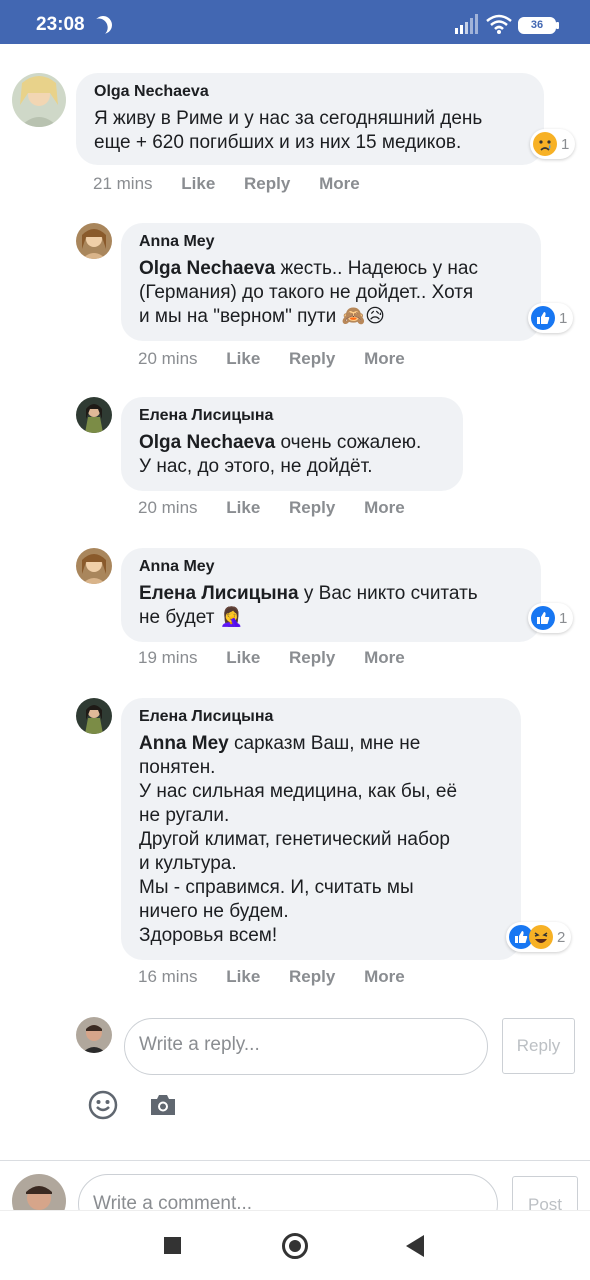 The width and height of the screenshot is (590, 1280). I want to click on moon-icon, so click(103, 25).